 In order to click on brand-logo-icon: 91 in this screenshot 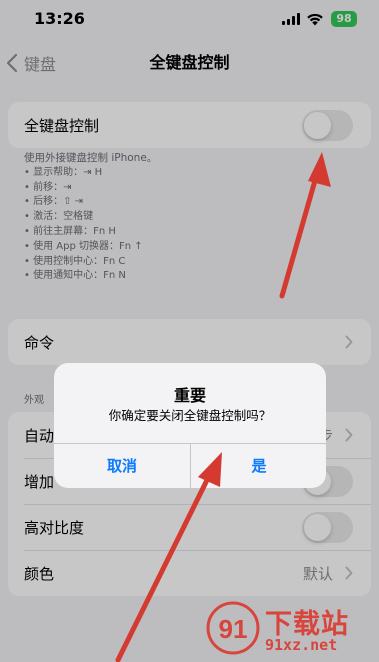, I will do `click(233, 628)`.